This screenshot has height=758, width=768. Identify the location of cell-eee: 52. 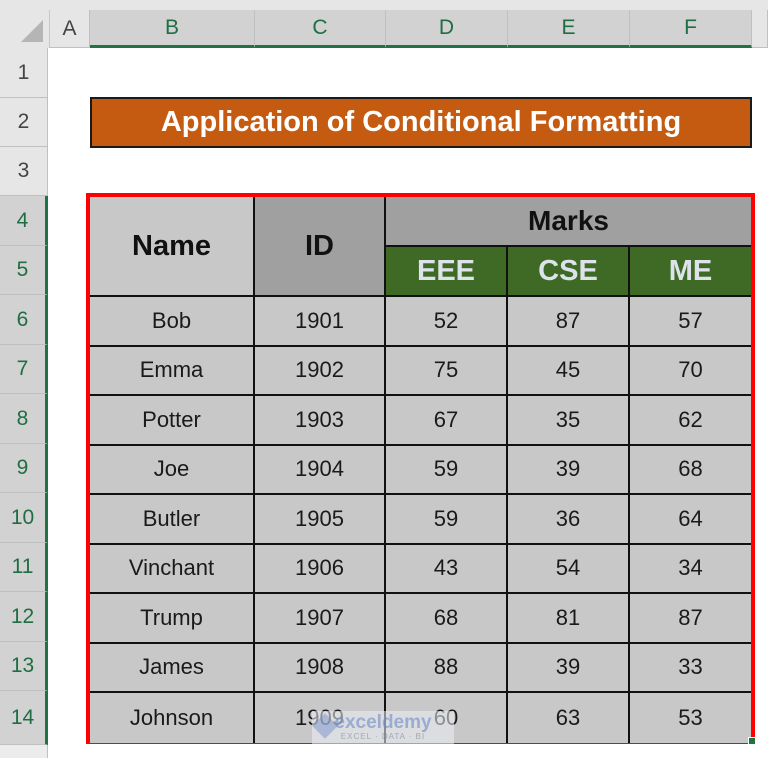
(447, 322).